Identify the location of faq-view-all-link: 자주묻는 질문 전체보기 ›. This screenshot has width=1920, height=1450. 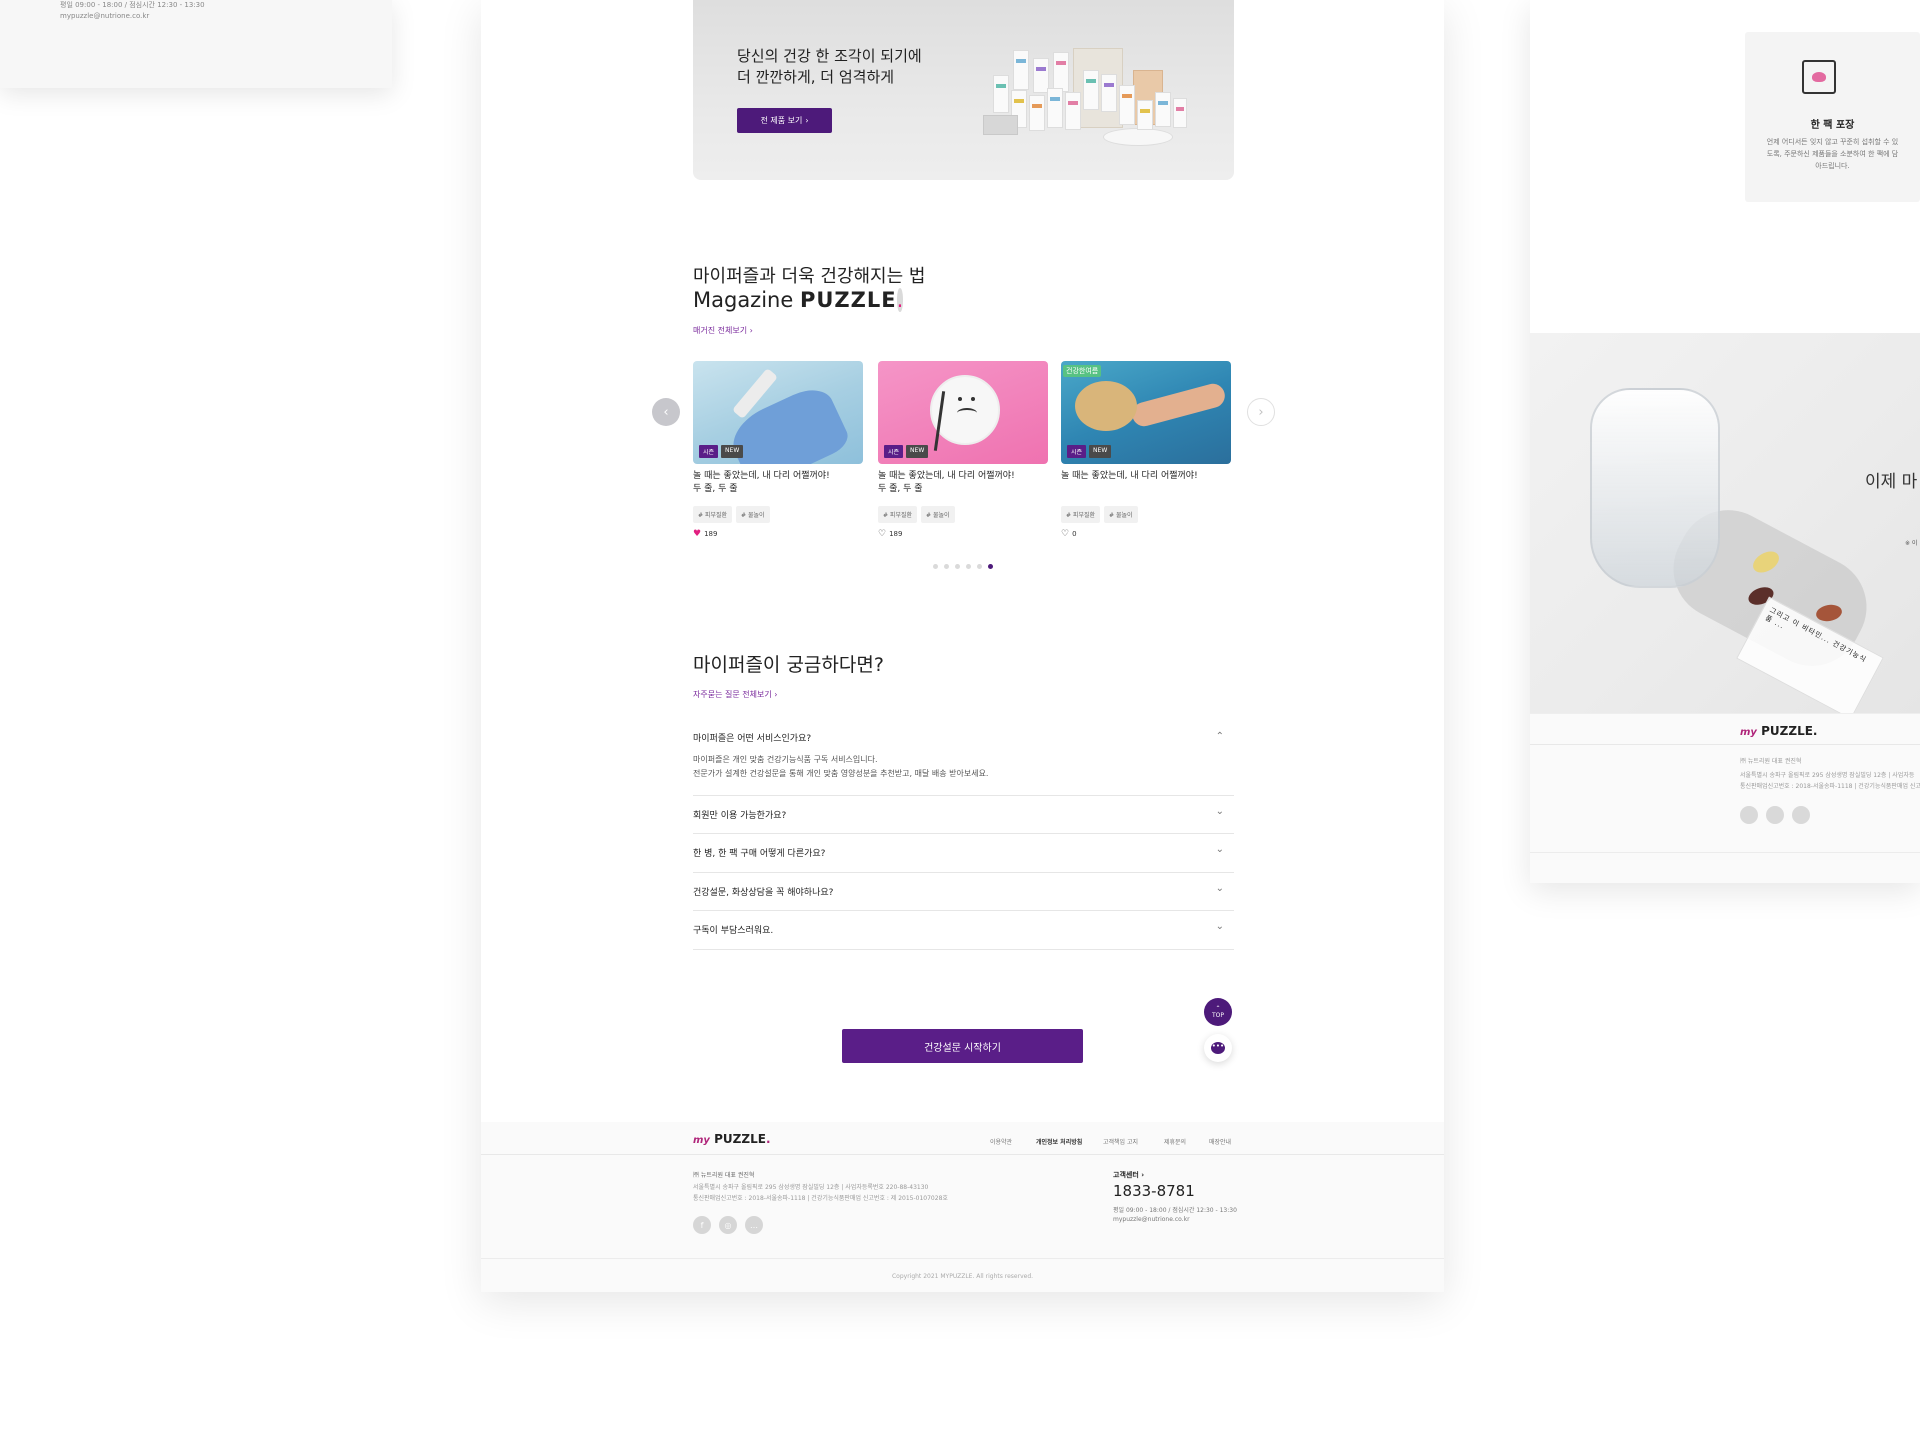
(735, 694).